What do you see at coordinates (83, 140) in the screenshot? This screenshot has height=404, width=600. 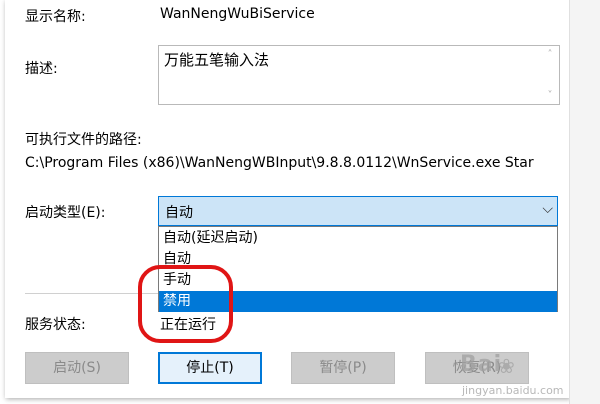 I see `exe-path-label: 可执行文件的路径:` at bounding box center [83, 140].